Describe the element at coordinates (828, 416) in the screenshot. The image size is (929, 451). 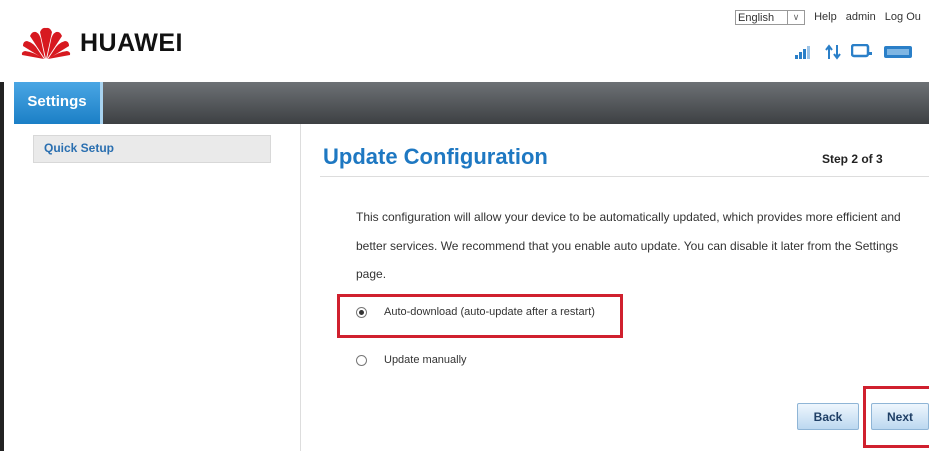
I see `back-button: Back` at that location.